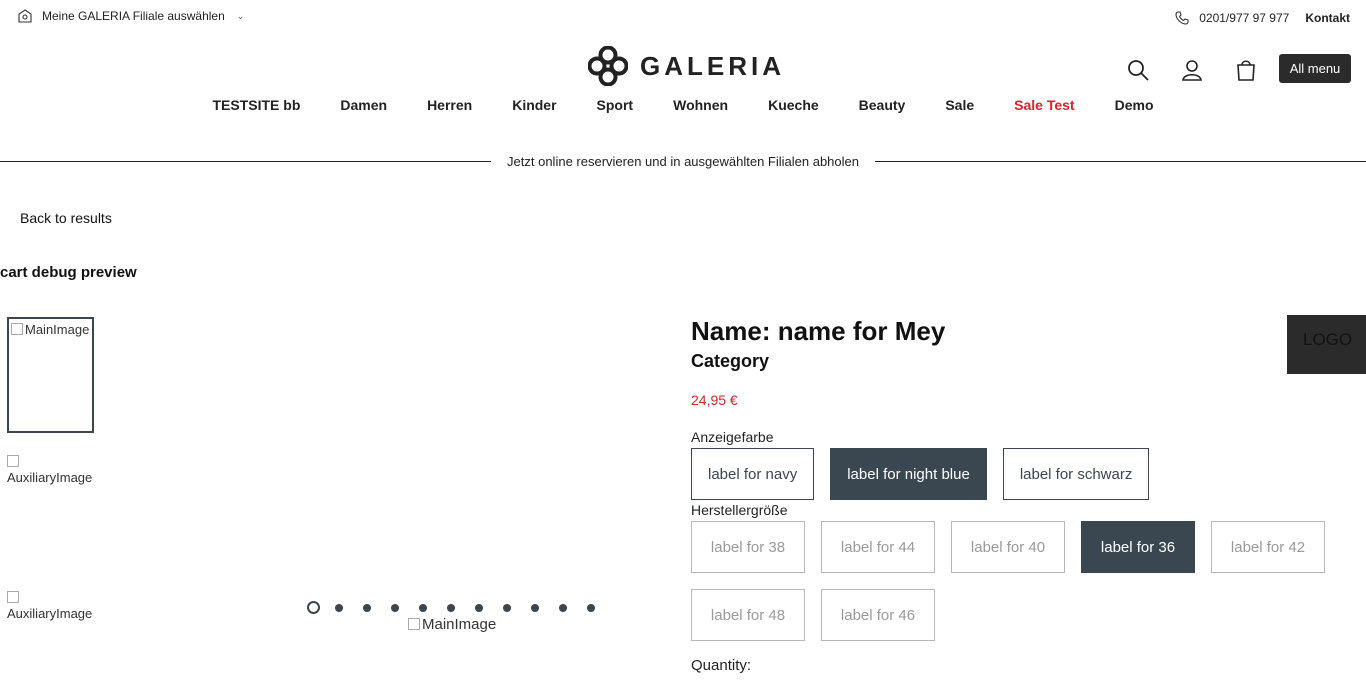 Image resolution: width=1366 pixels, height=689 pixels. Describe the element at coordinates (25, 16) in the screenshot. I see `store-location-icon` at that location.